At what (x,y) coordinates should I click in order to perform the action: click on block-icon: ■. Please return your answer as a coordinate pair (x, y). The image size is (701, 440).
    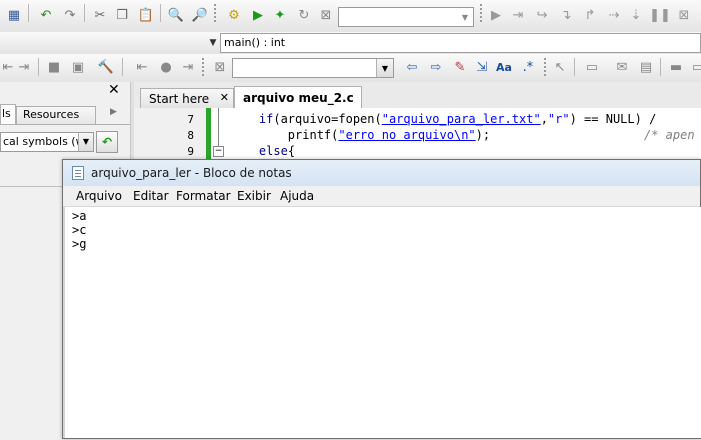
    Looking at the image, I should click on (54, 68).